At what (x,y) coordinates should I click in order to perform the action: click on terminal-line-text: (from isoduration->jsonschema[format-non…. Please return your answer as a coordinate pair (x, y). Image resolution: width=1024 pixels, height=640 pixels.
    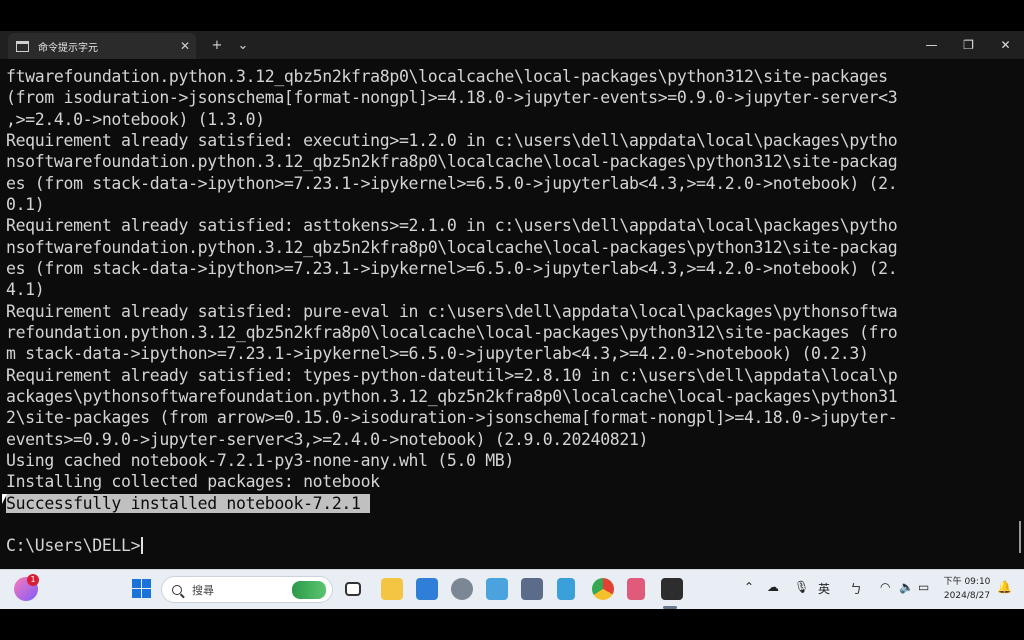
    Looking at the image, I should click on (452, 98).